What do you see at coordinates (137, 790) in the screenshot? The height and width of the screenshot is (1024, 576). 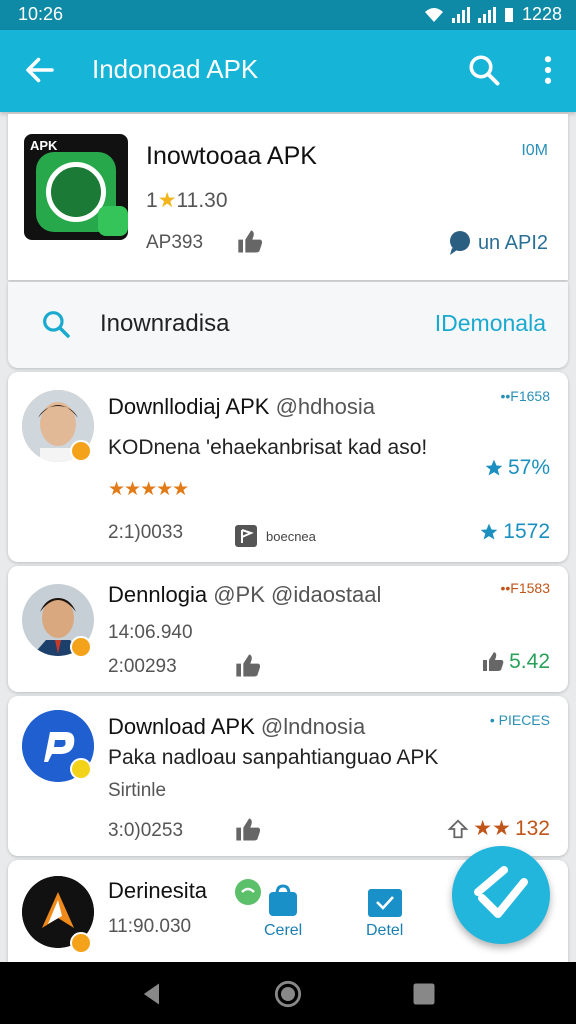 I see `item-subtext: Sirtinle` at bounding box center [137, 790].